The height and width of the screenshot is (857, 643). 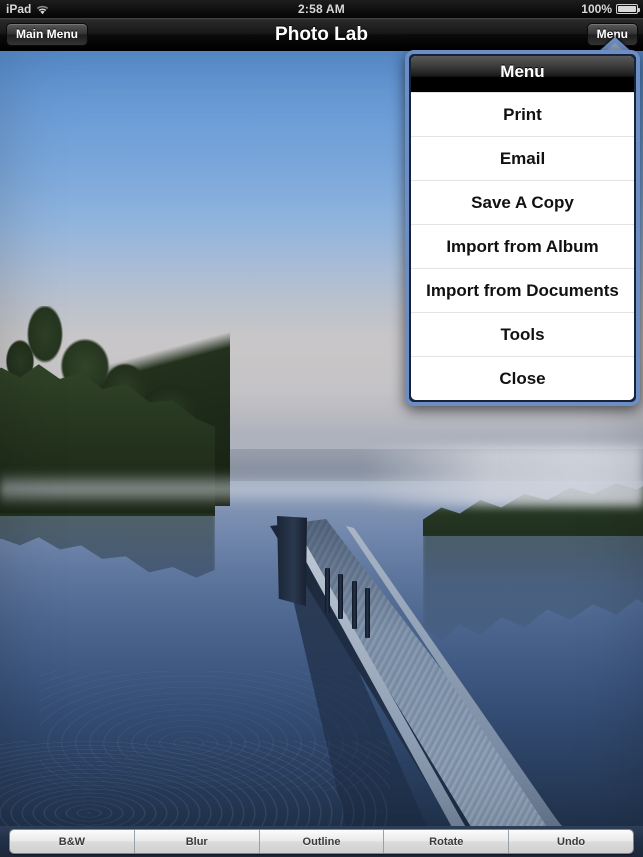 I want to click on photo-jetty-end-post, so click(x=292, y=561).